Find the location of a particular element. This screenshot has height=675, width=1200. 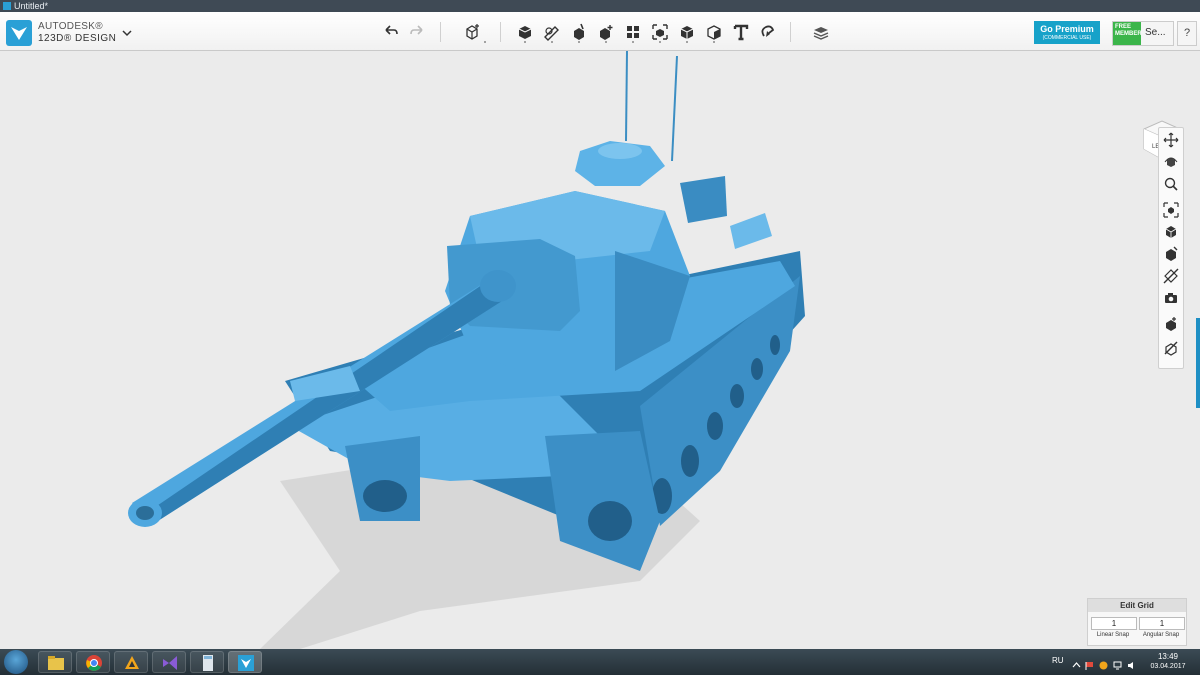

orbit-icon is located at coordinates (1171, 162).